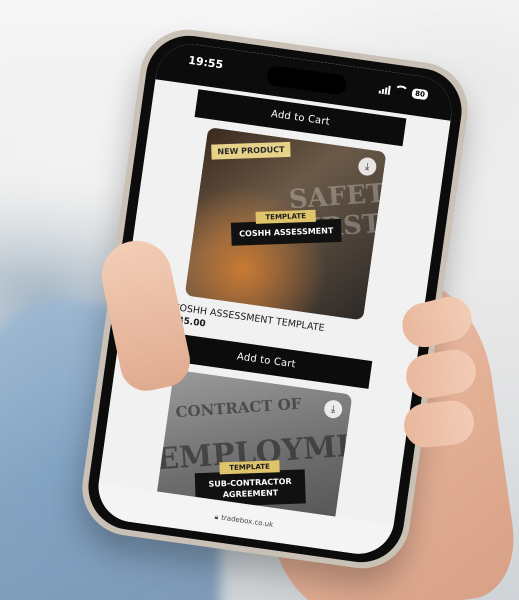  I want to click on status-icons: 80, so click(403, 92).